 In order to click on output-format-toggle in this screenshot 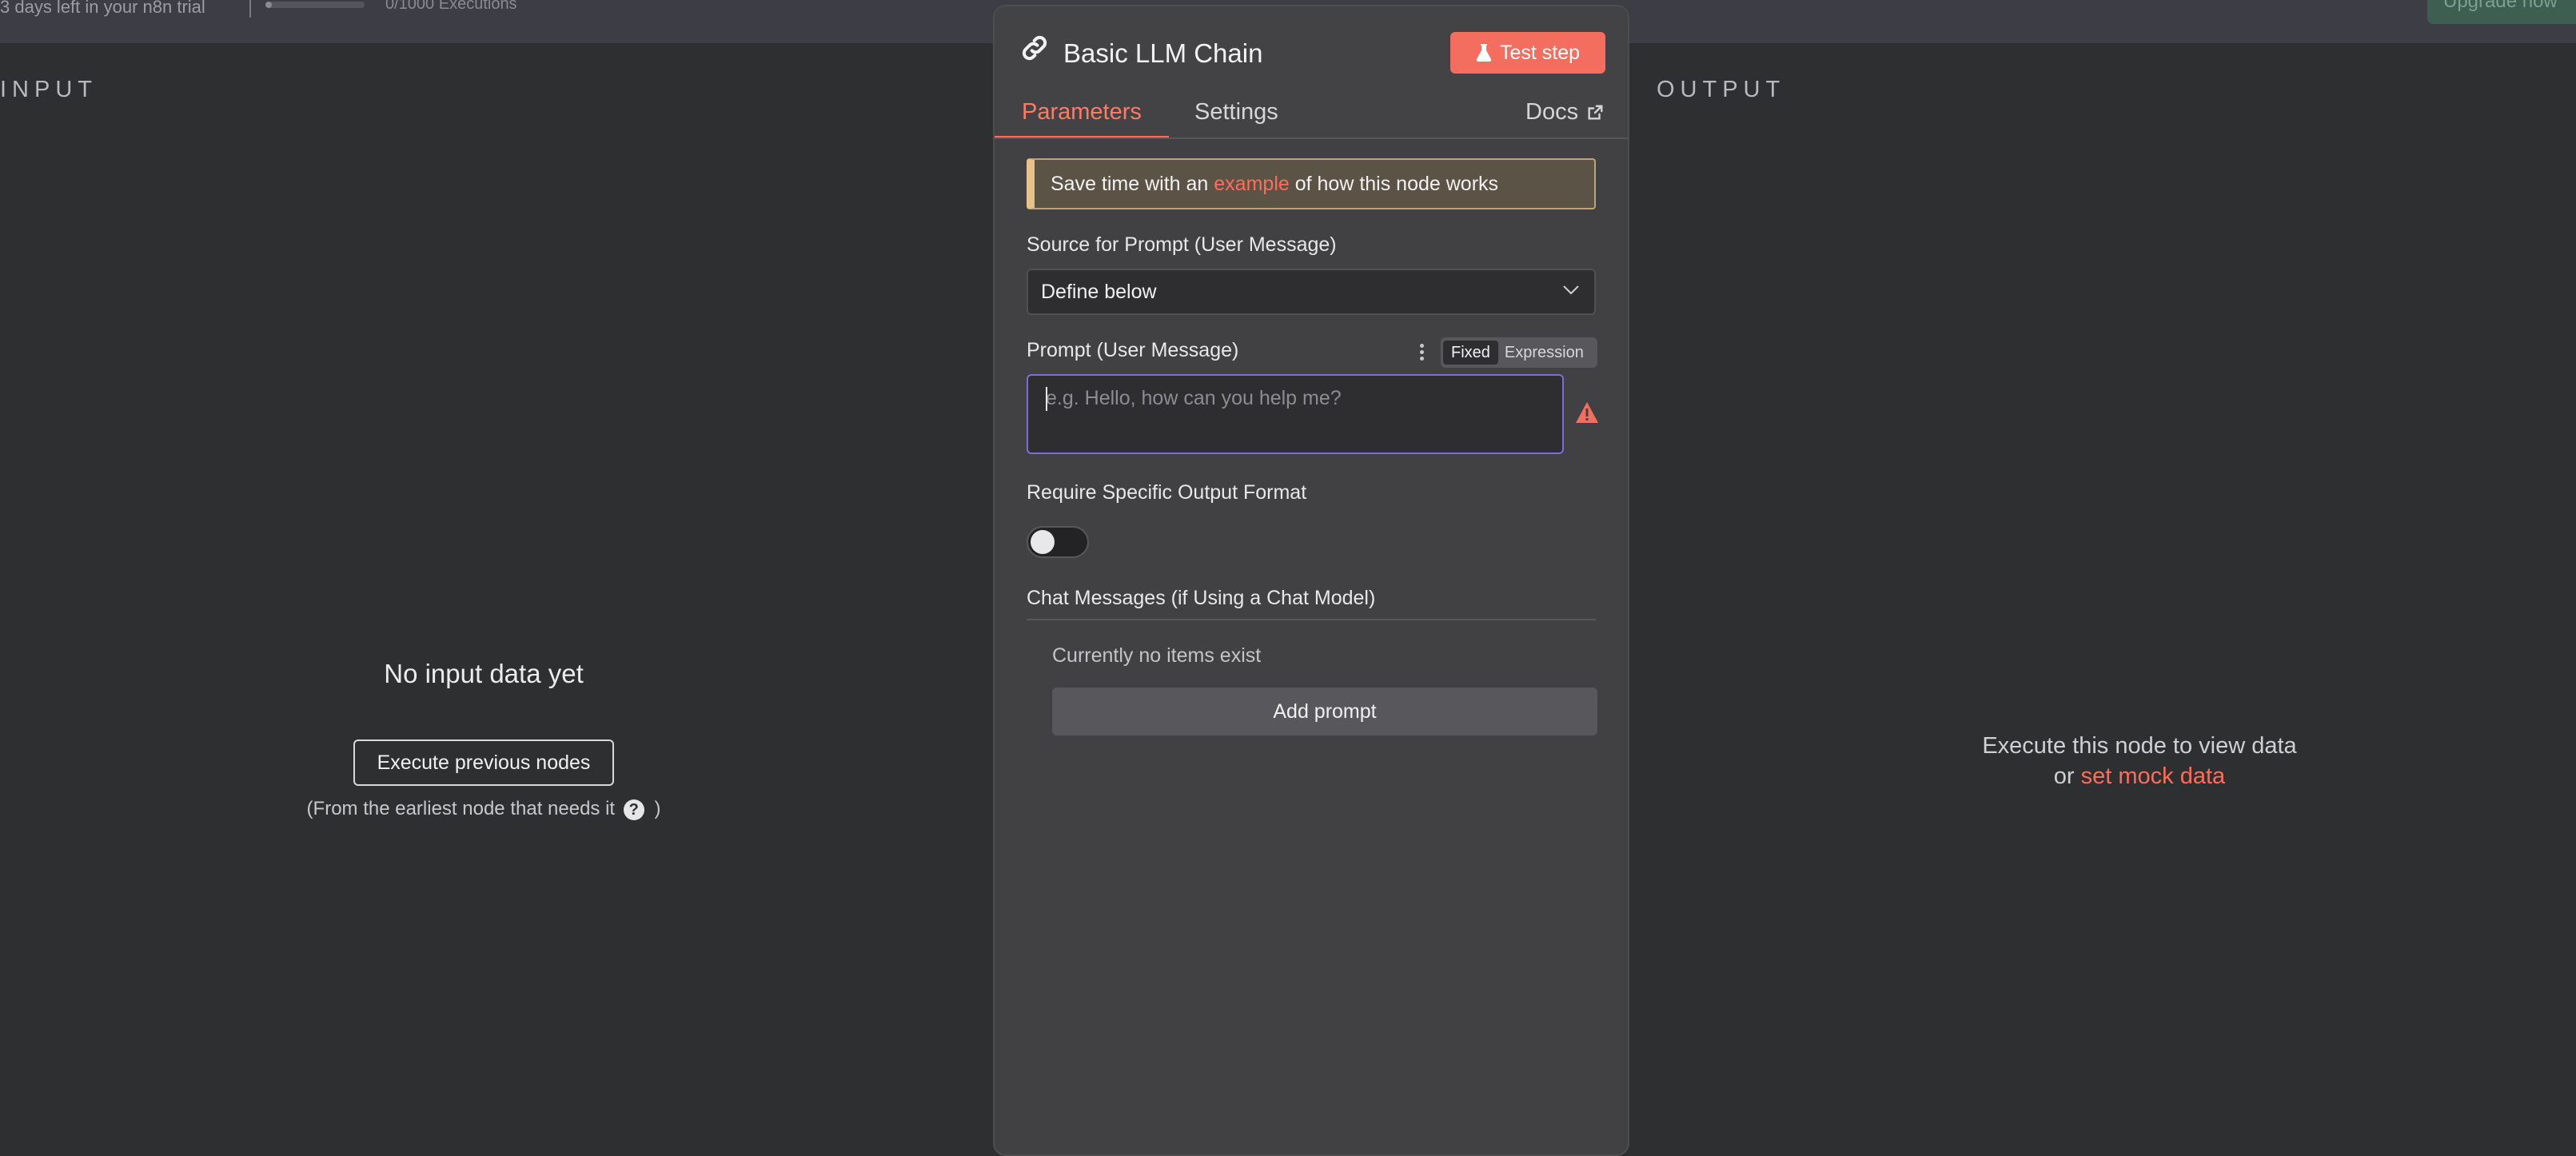, I will do `click(1058, 542)`.